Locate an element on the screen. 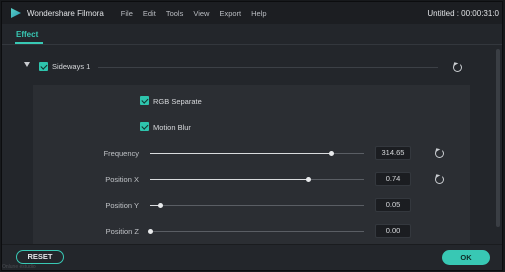  position-x-slider-fill is located at coordinates (229, 179).